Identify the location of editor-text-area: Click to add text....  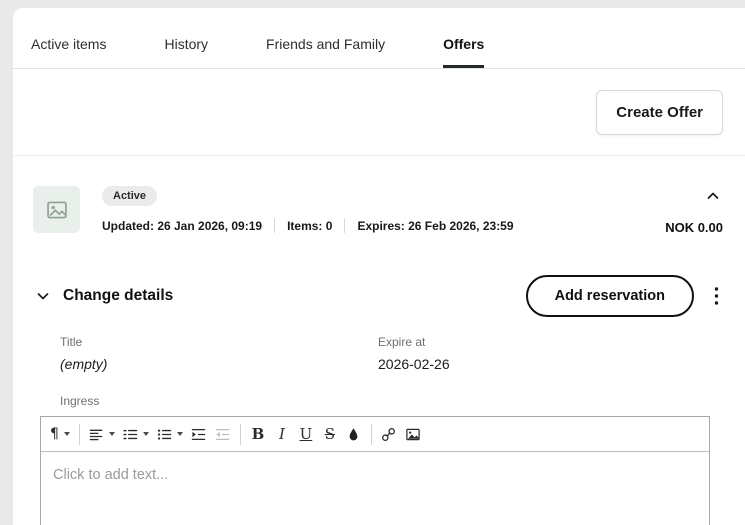
(375, 488).